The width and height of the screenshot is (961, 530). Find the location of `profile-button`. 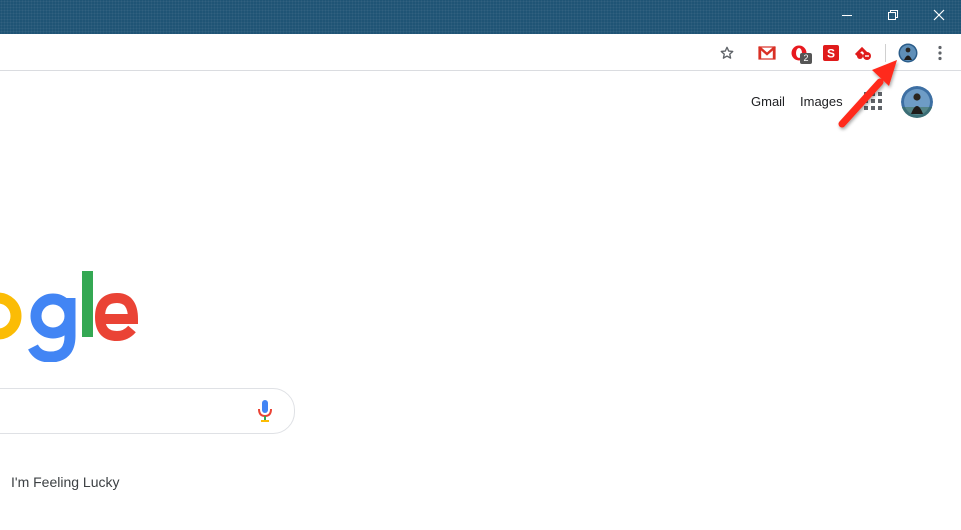

profile-button is located at coordinates (908, 53).